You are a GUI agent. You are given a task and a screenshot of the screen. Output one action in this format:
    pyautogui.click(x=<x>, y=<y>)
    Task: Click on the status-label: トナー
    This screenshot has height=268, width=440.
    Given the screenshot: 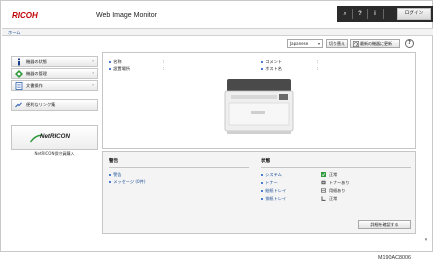 What is the action you would take?
    pyautogui.click(x=271, y=182)
    